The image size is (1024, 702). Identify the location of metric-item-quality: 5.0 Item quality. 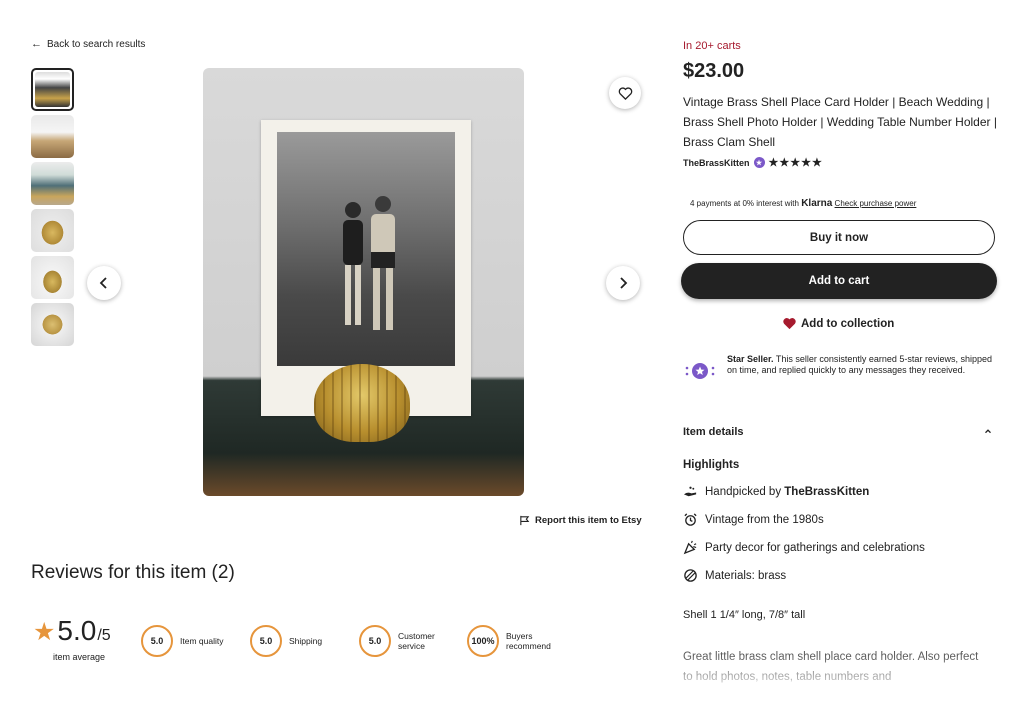
(182, 641).